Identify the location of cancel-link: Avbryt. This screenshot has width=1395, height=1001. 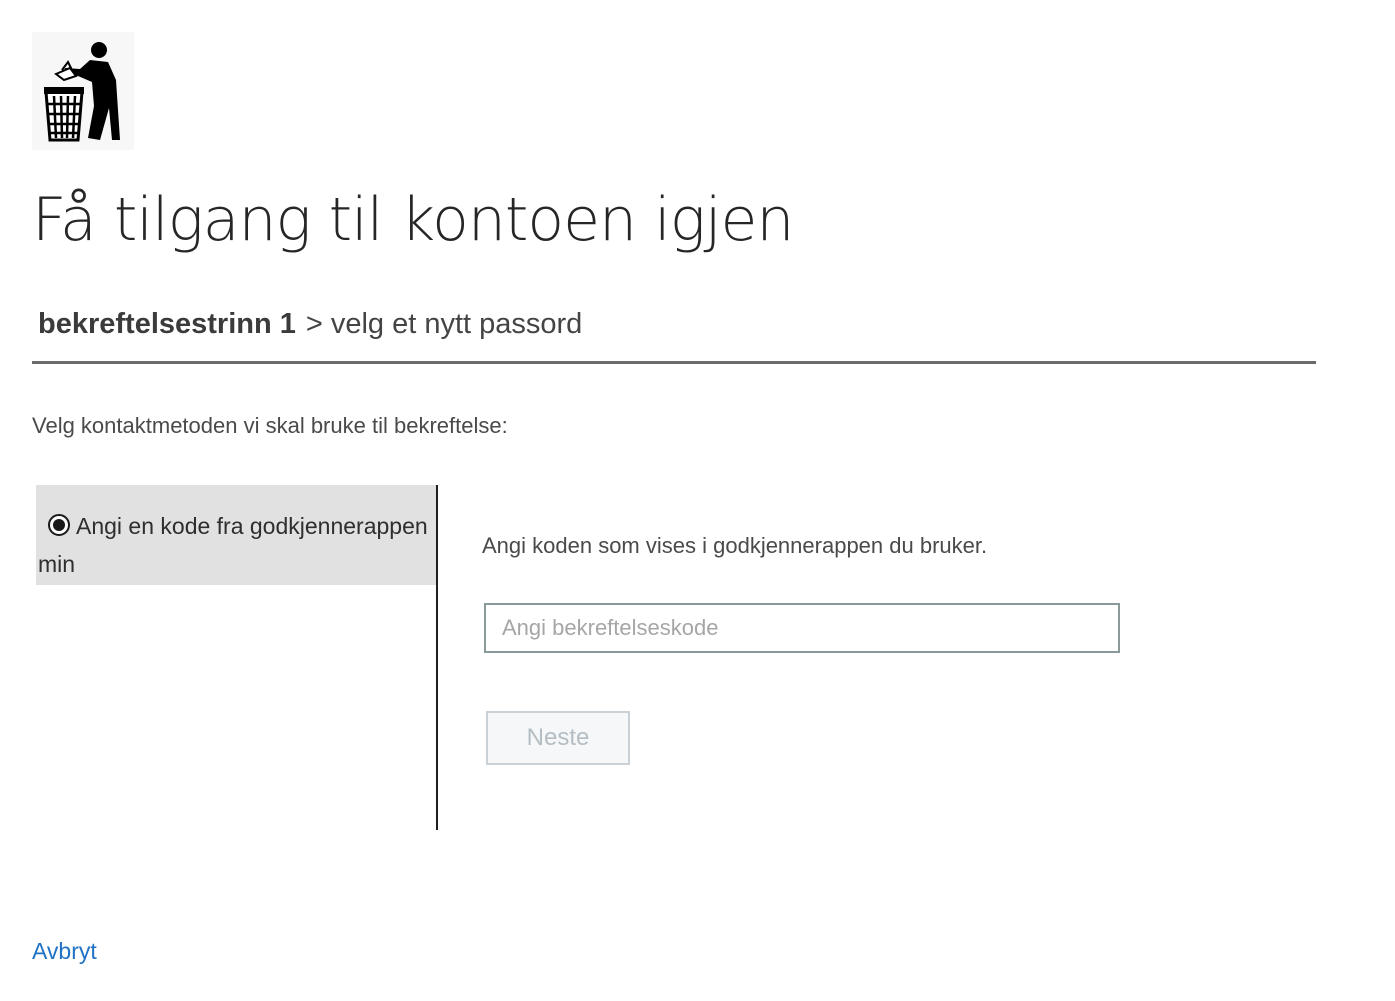
(64, 951).